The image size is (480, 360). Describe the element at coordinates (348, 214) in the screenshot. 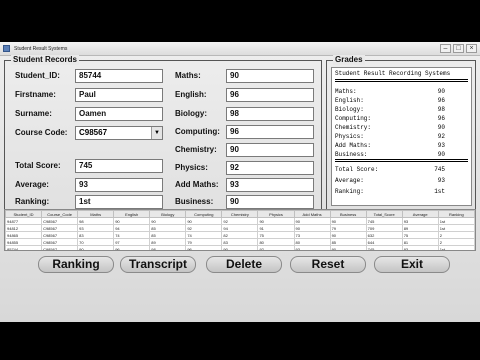

I see `column-header: Business` at that location.